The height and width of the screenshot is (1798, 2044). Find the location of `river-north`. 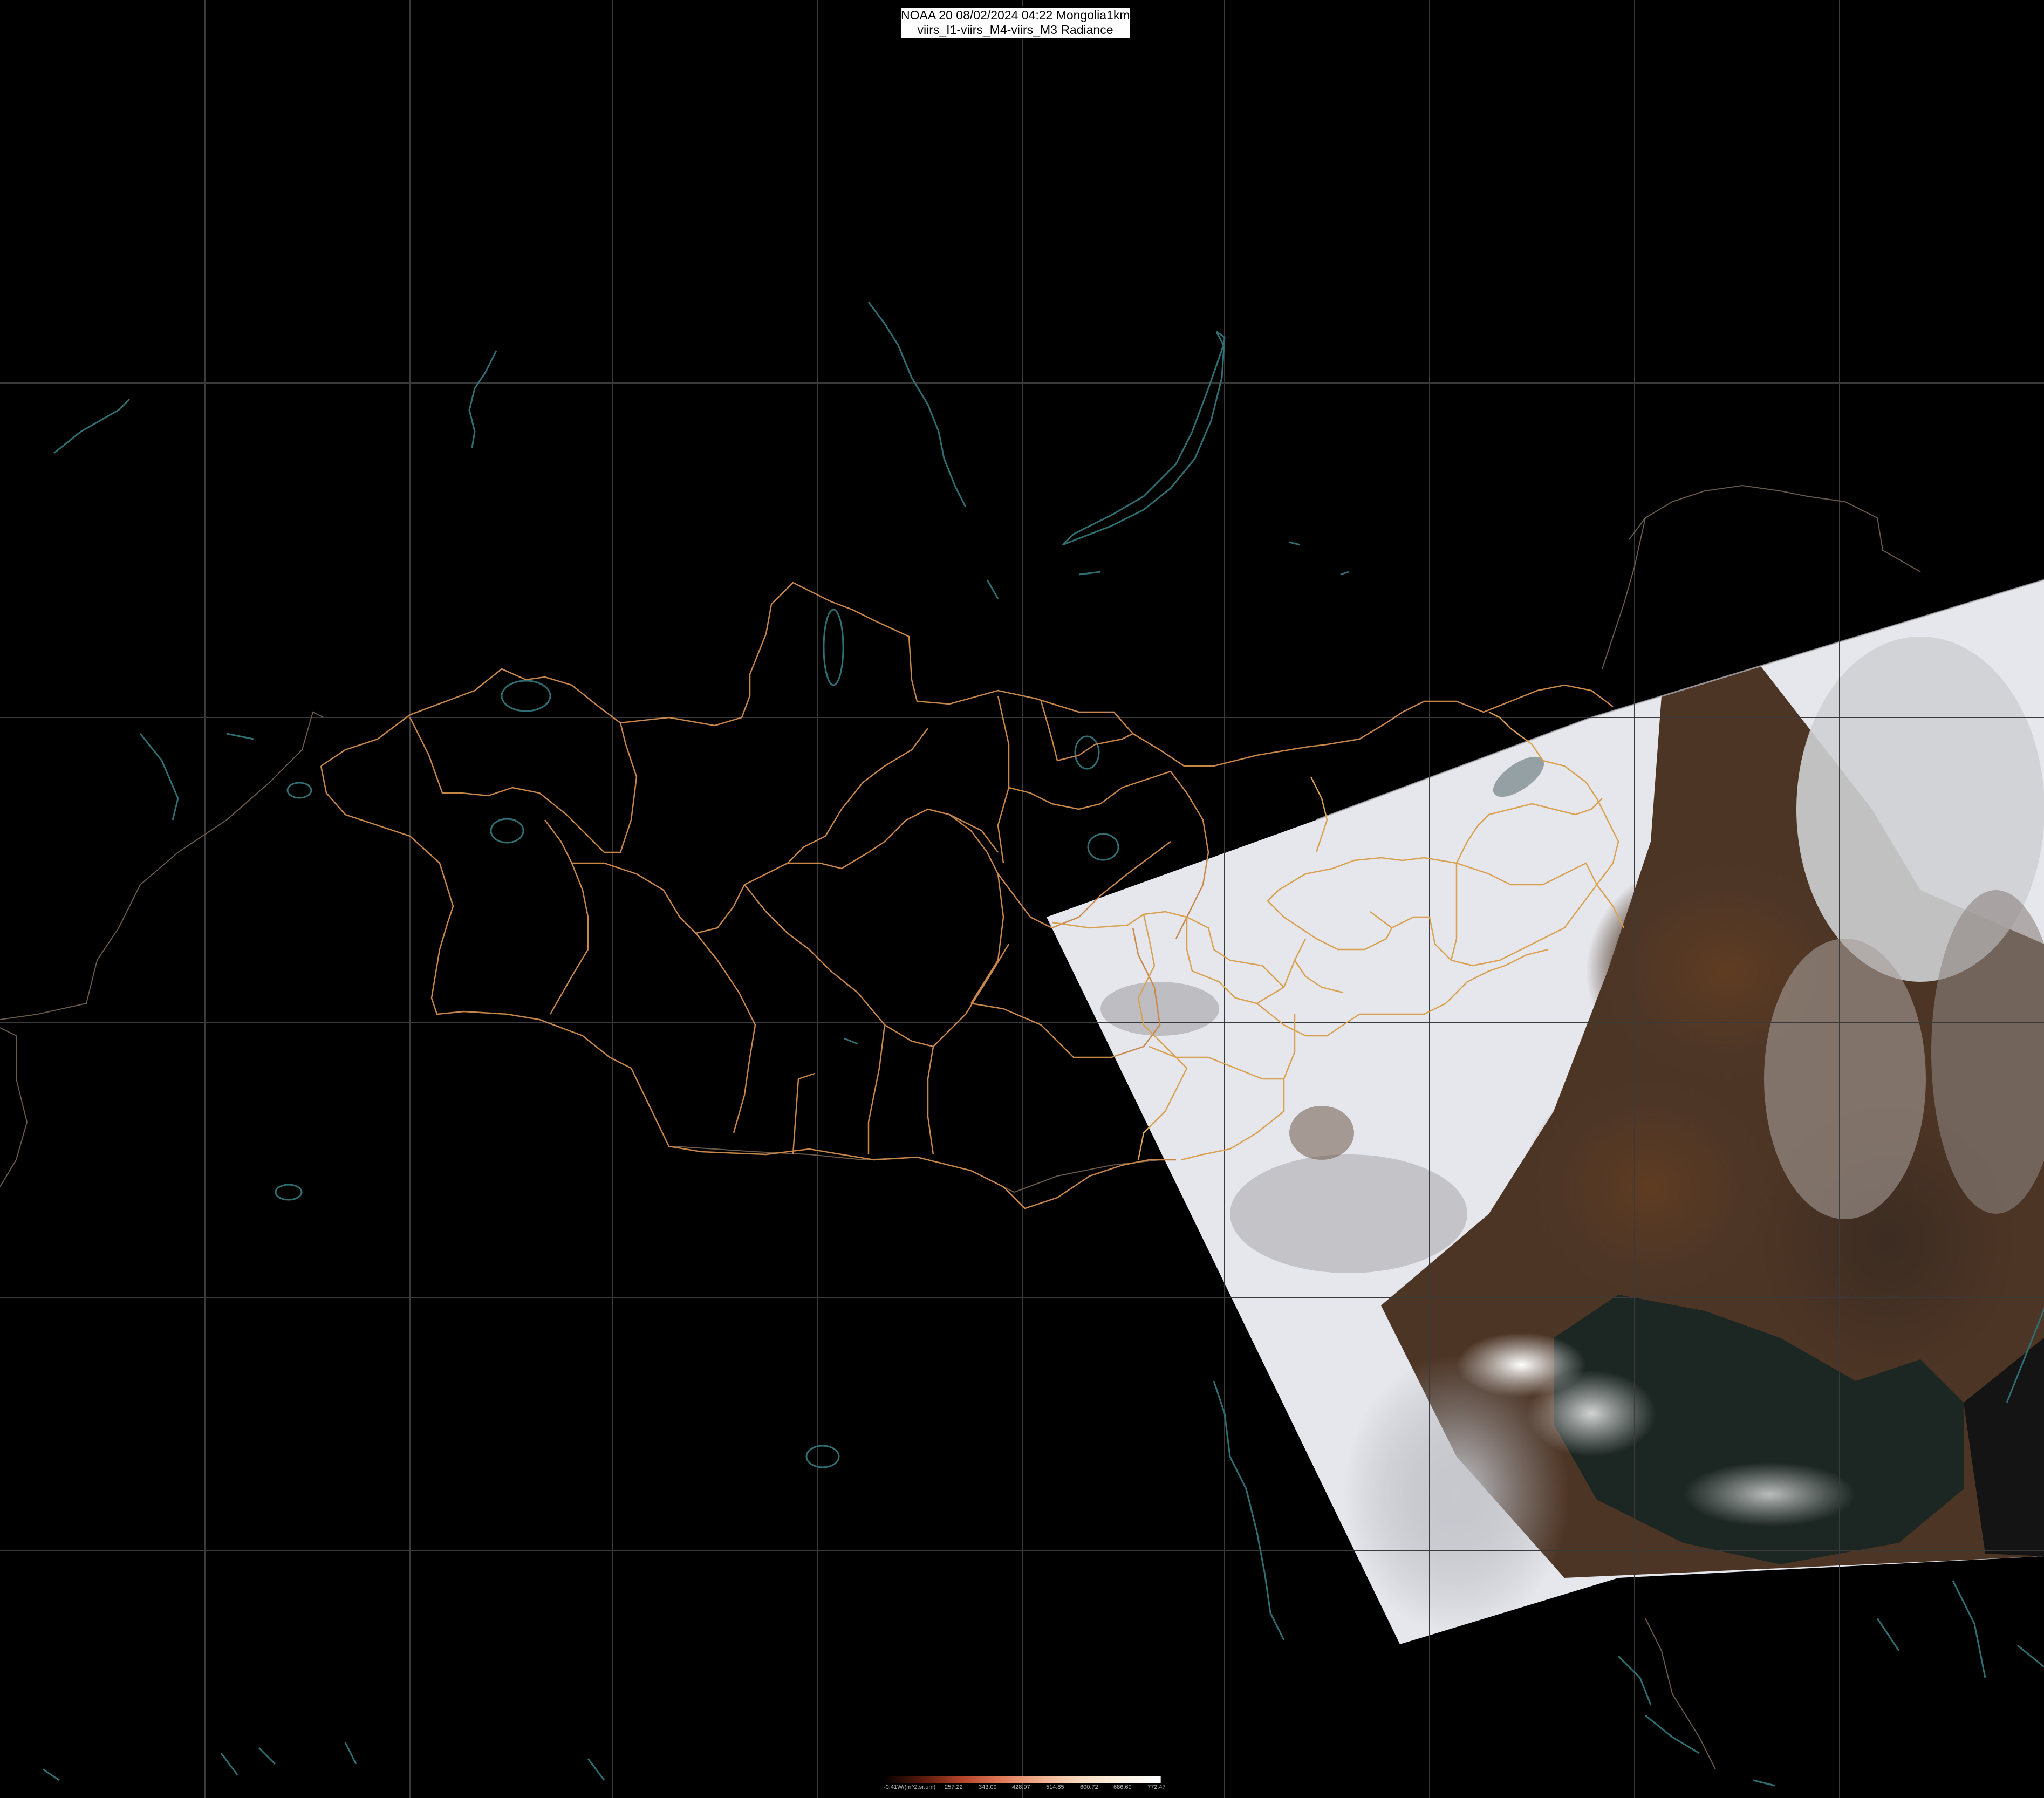

river-north is located at coordinates (917, 405).